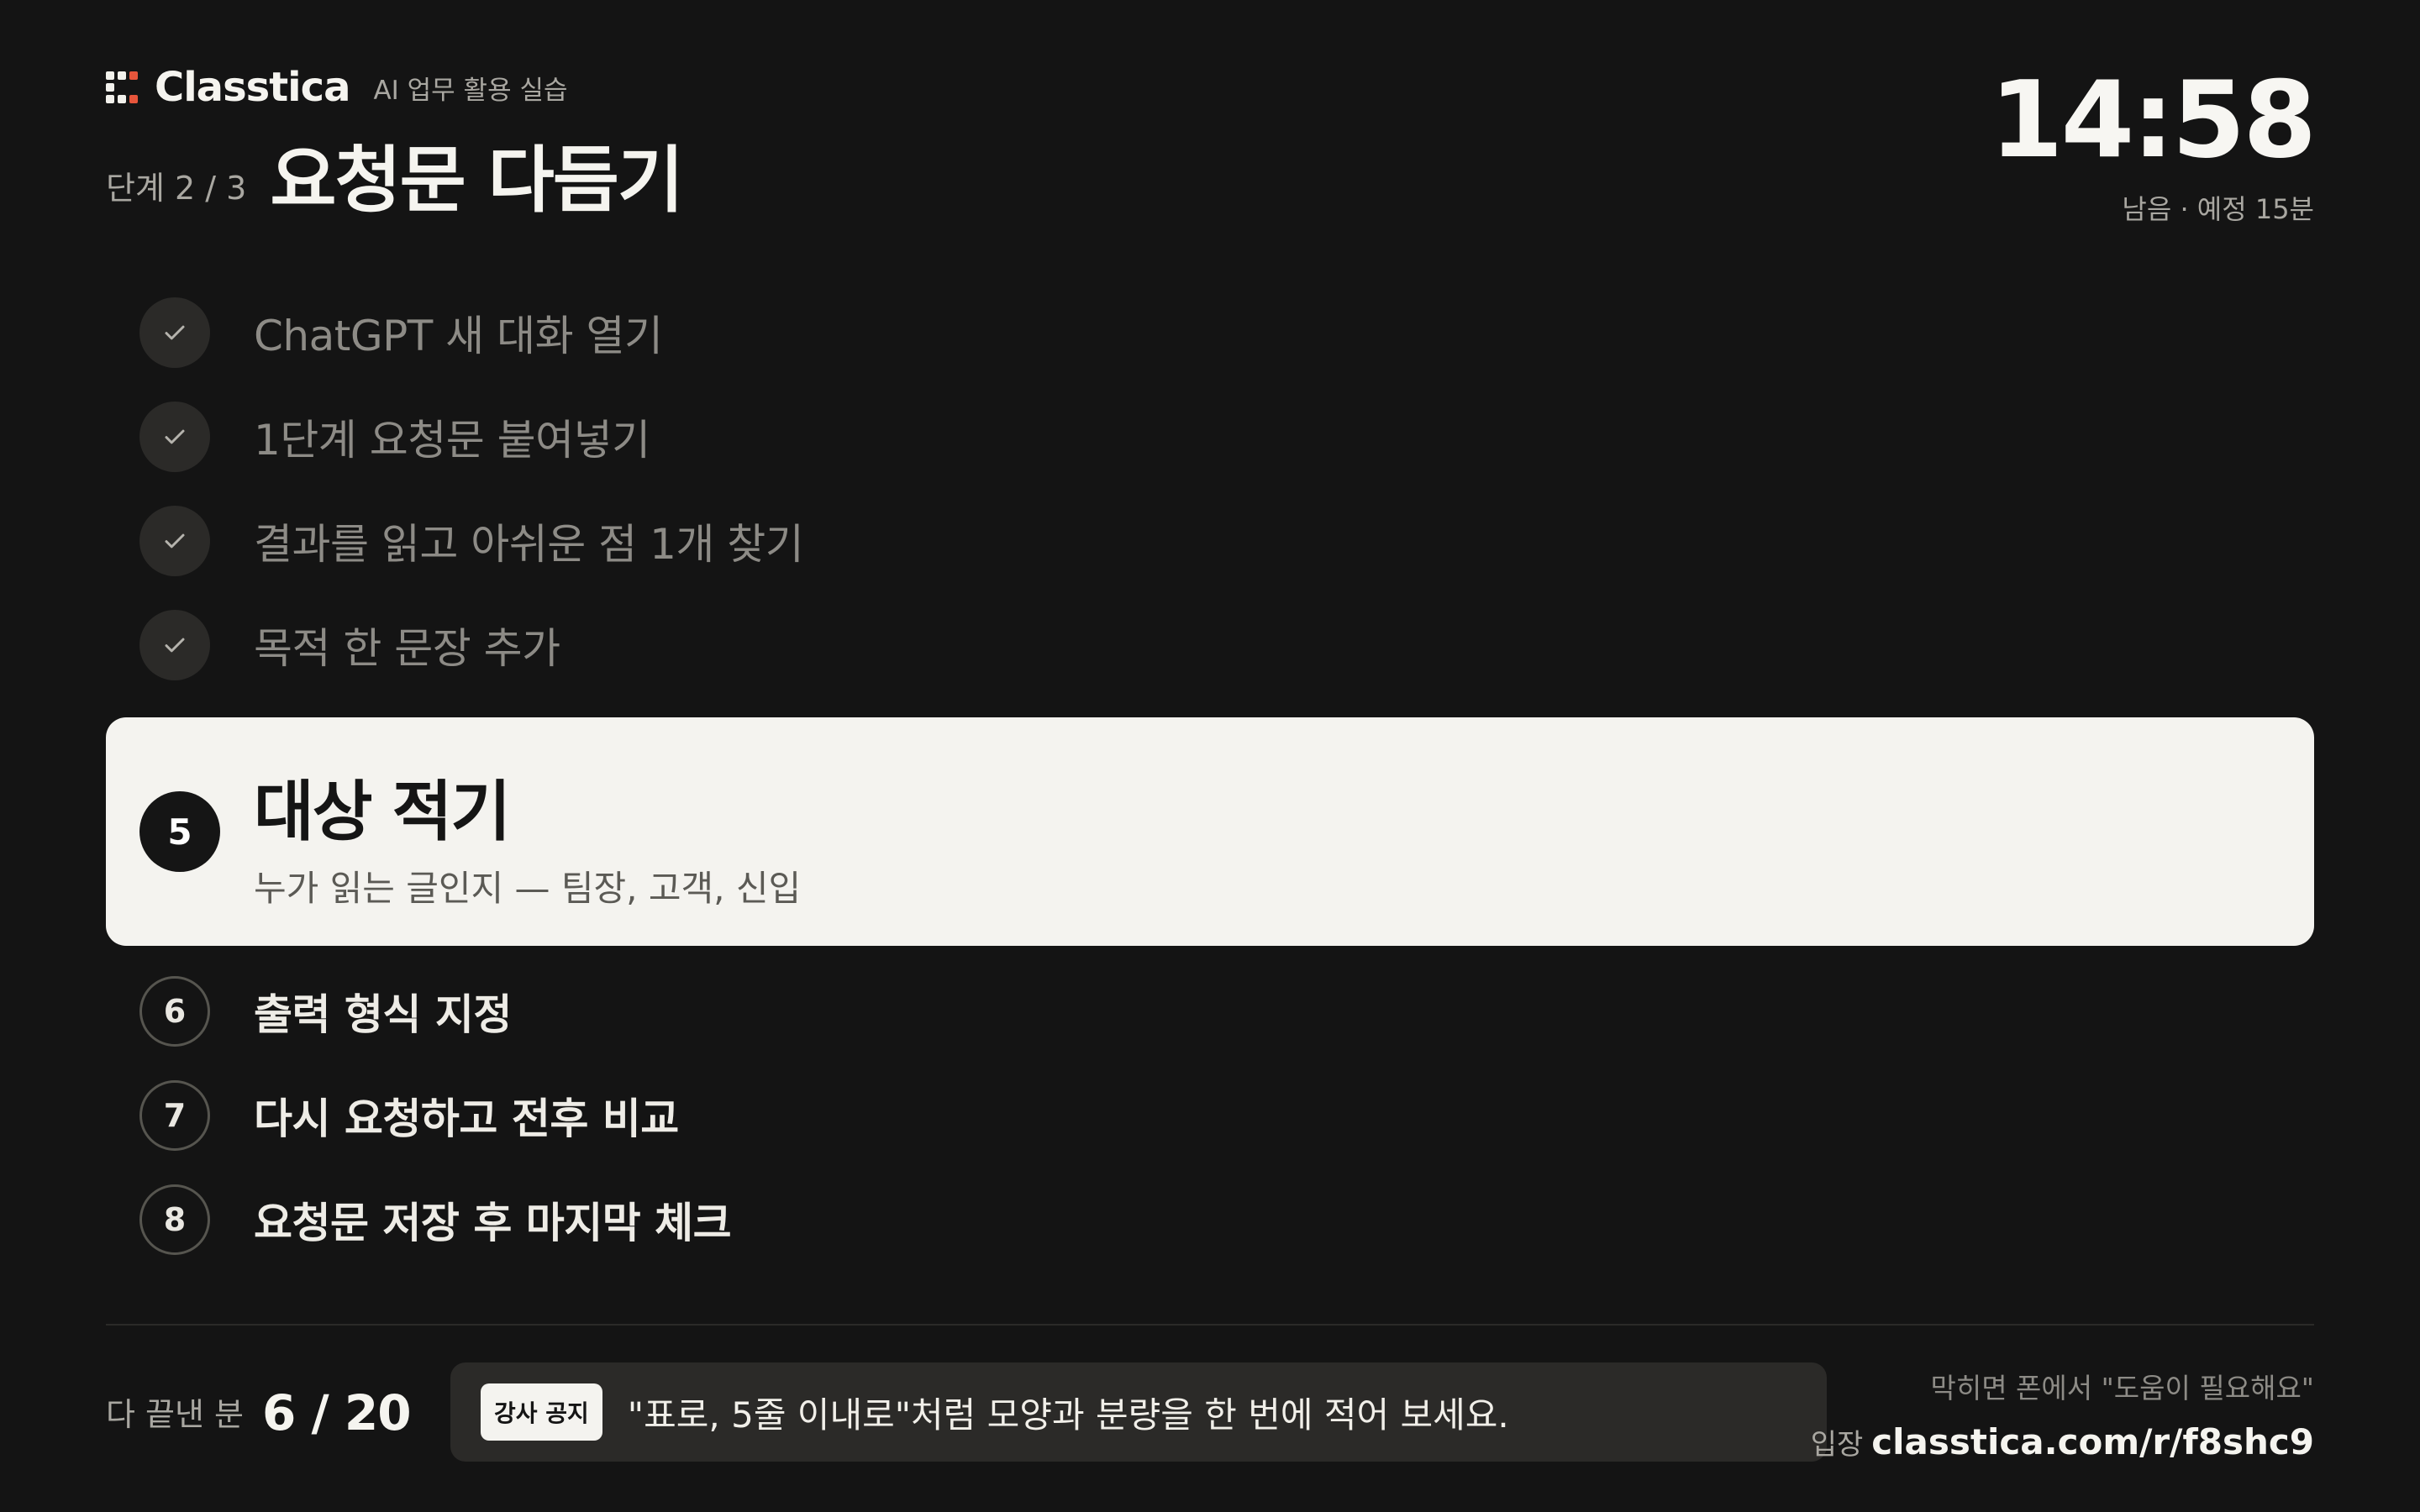 Image resolution: width=2420 pixels, height=1512 pixels. I want to click on step-item-upcoming: 6 출력 형식 지정, so click(1210, 1011).